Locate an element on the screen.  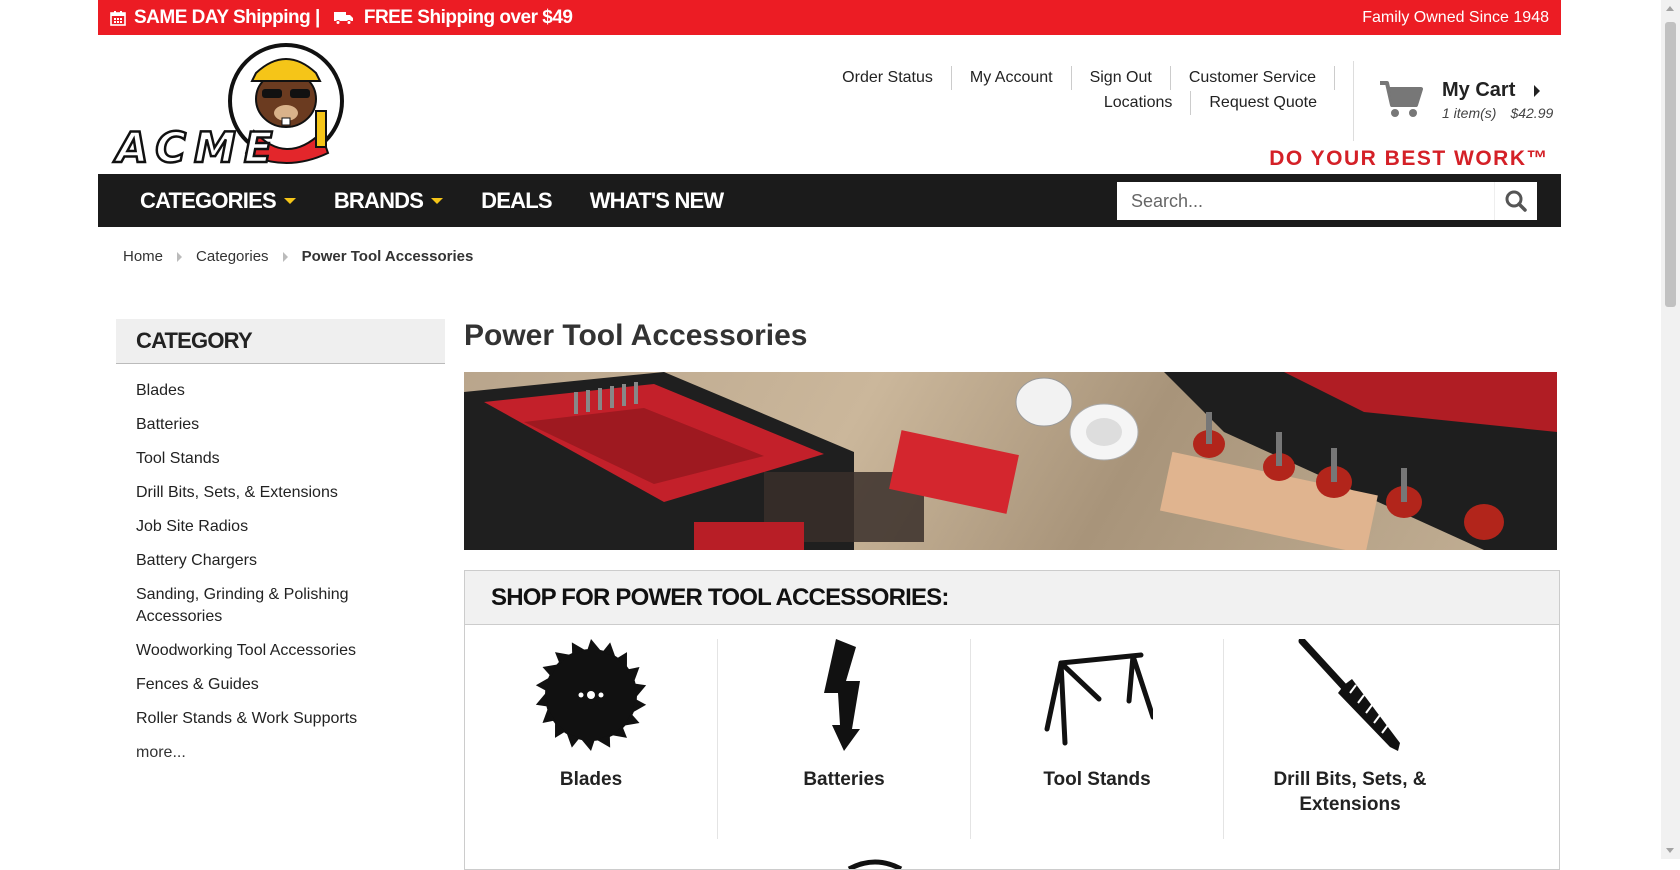
cart-arrow-icon is located at coordinates (1537, 91).